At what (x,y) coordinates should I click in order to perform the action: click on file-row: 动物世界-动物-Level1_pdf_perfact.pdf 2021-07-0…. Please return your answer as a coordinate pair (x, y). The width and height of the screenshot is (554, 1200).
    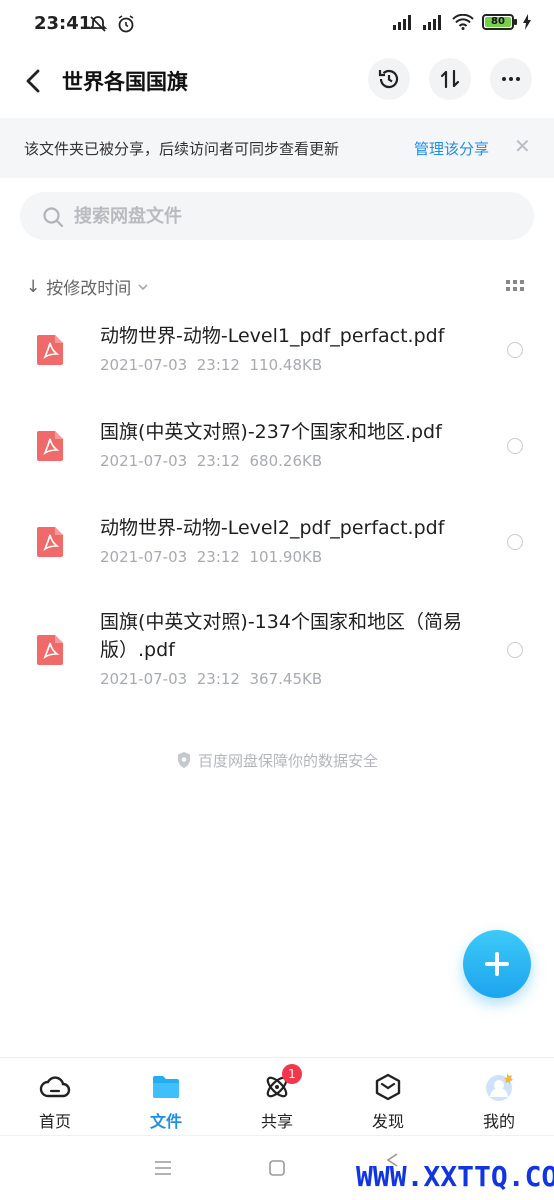
    Looking at the image, I should click on (277, 358).